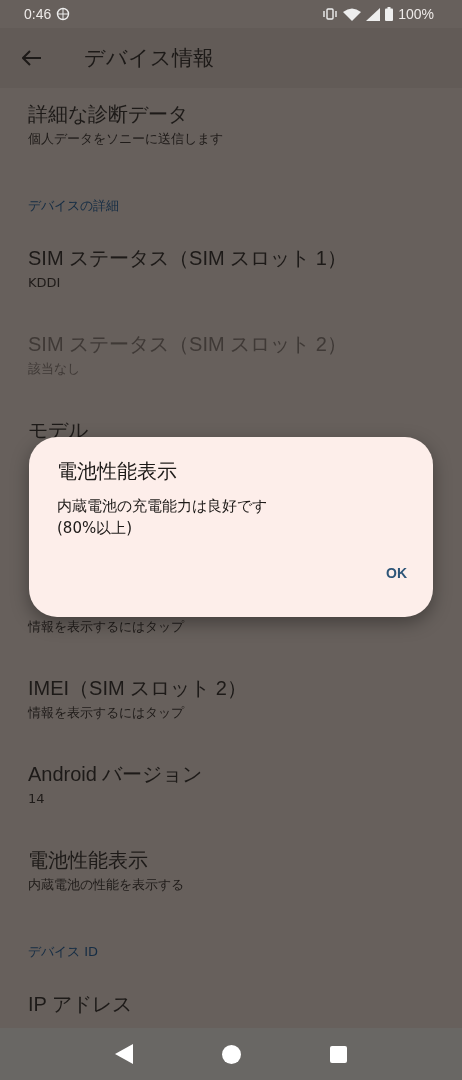 This screenshot has width=462, height=1080. I want to click on dialog-title: 電池性能表示, so click(117, 471).